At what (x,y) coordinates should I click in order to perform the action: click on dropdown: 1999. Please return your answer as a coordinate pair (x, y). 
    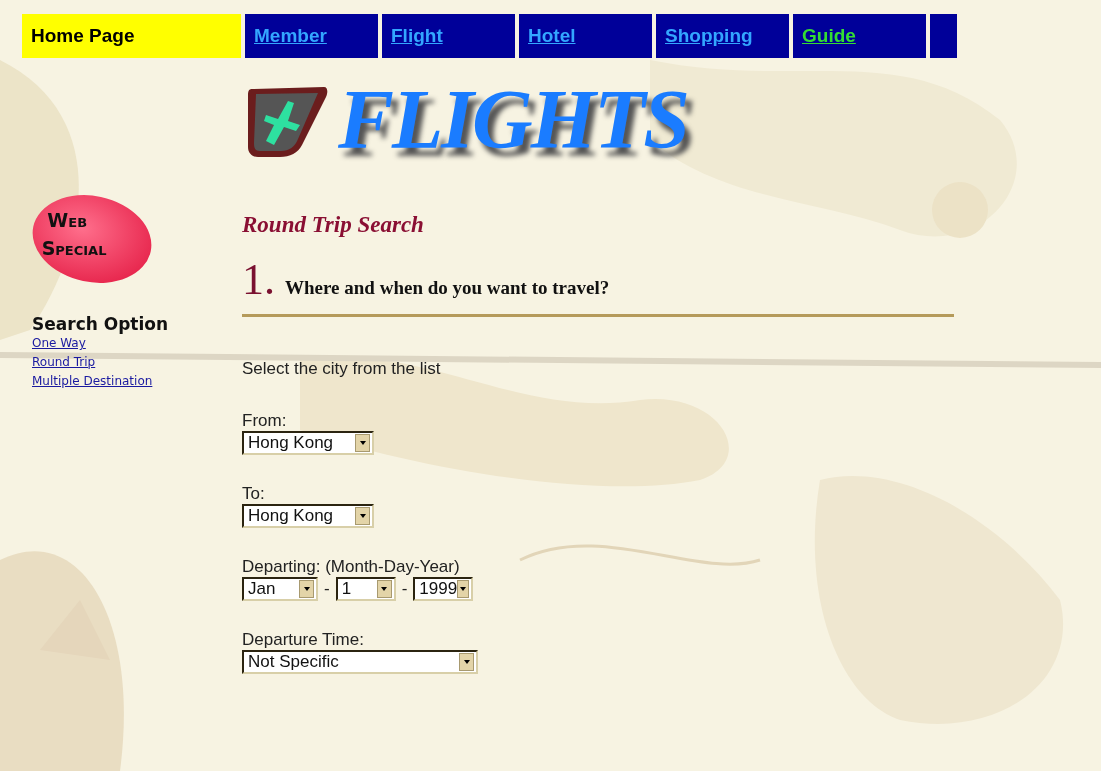
    Looking at the image, I should click on (443, 589).